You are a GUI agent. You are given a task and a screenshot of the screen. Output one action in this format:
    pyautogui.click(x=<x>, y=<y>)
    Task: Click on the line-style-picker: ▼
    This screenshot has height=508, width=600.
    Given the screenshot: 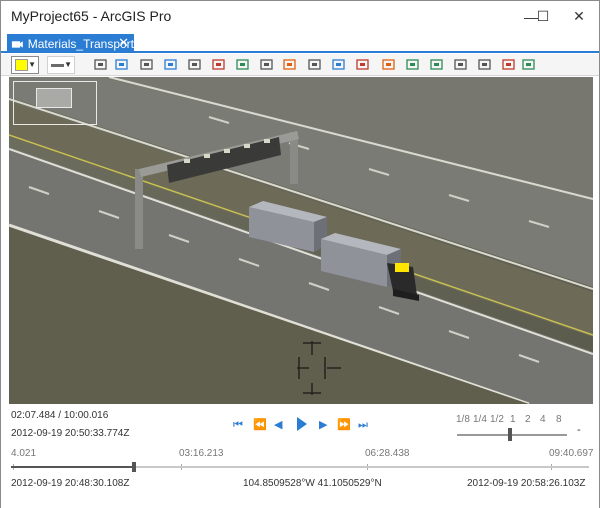 What is the action you would take?
    pyautogui.click(x=61, y=65)
    